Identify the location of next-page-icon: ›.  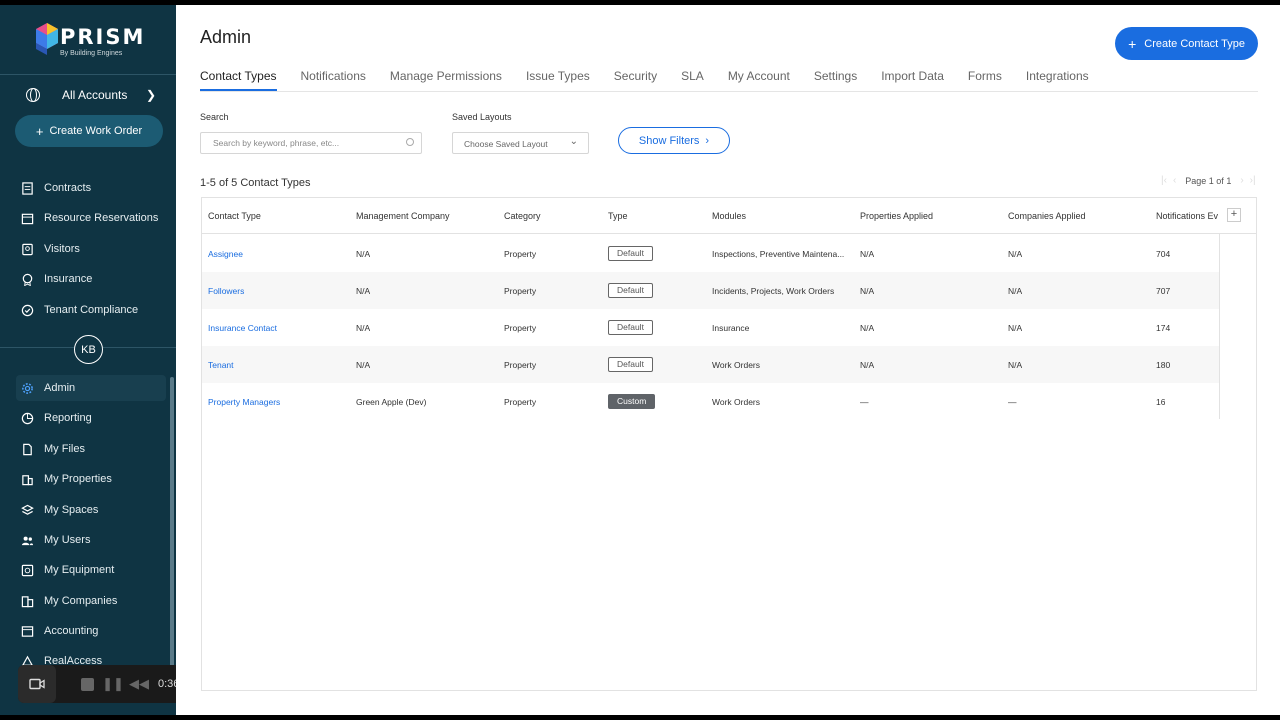
(1241, 180).